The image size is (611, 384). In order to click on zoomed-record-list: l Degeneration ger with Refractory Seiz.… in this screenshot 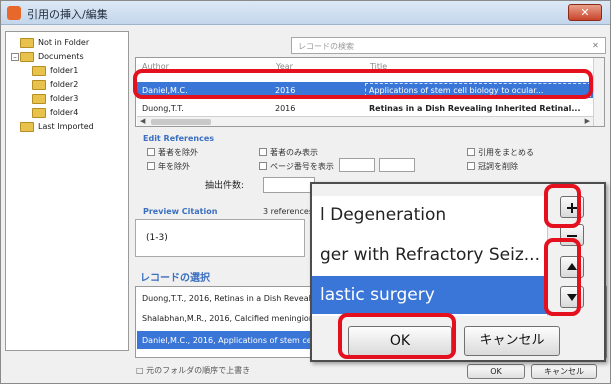, I will do `click(430, 256)`.